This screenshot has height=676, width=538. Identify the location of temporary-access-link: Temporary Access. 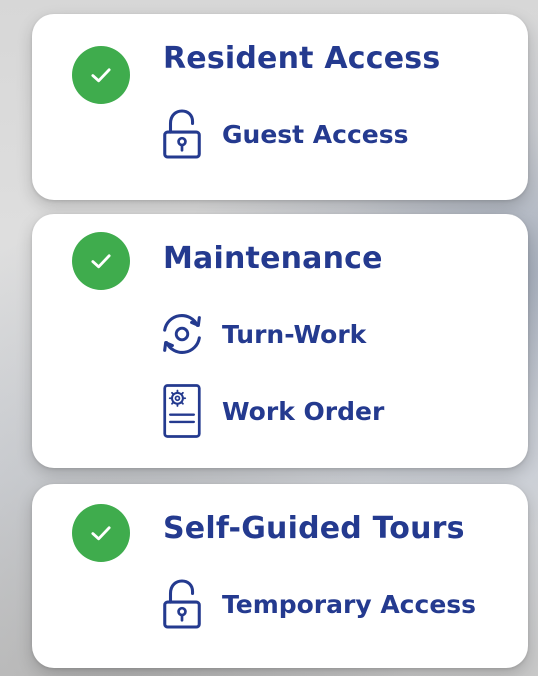
(316, 604).